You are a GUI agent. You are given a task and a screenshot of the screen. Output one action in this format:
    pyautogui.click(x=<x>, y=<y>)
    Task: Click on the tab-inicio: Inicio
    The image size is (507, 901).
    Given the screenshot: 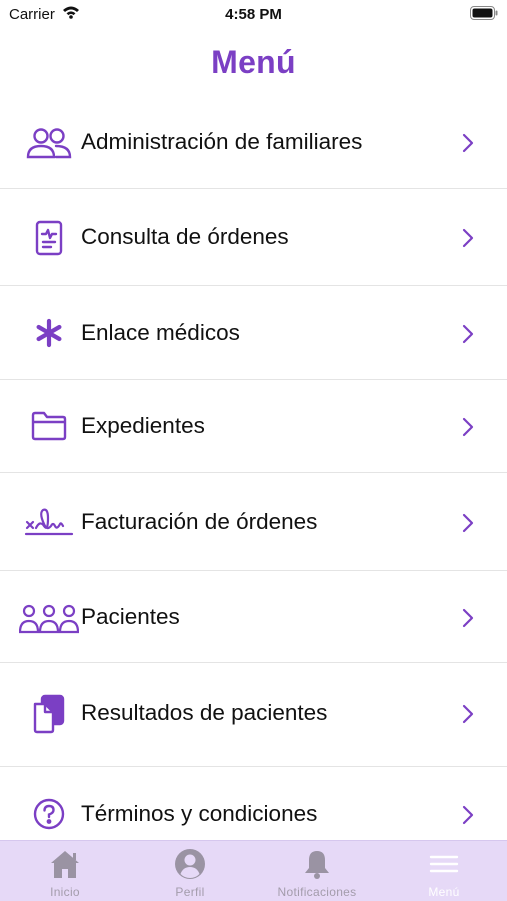 What is the action you would take?
    pyautogui.click(x=65, y=871)
    